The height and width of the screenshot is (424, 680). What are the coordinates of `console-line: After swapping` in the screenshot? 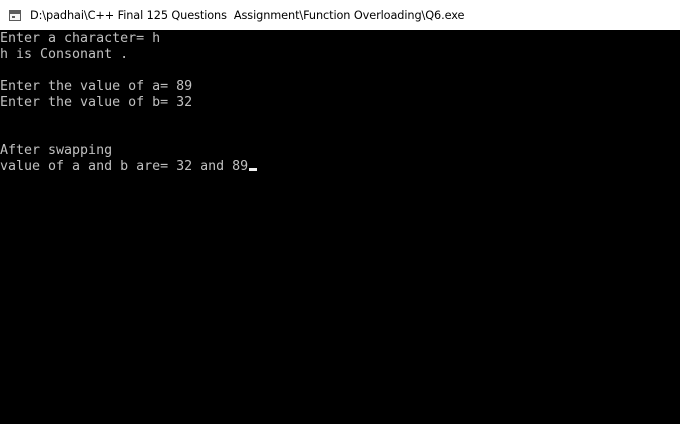 It's located at (56, 150).